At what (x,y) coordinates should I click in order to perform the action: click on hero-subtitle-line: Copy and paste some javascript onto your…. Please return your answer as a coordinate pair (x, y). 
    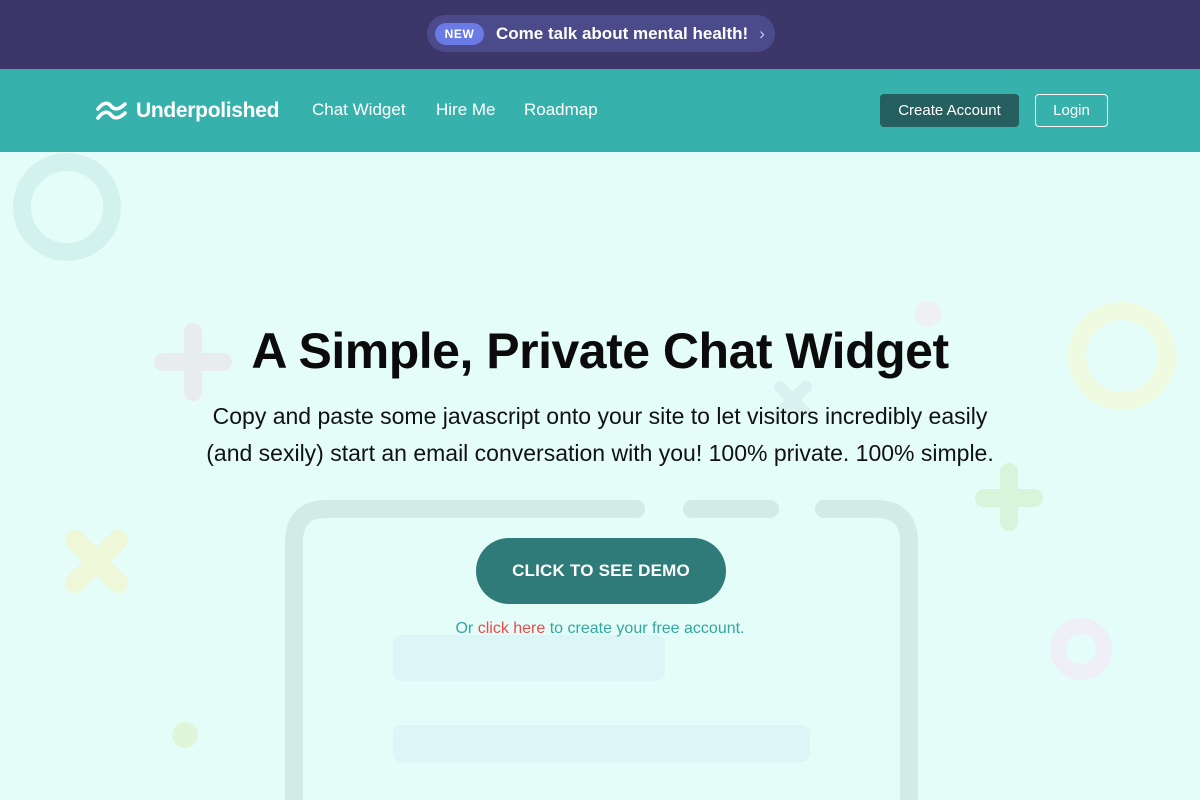
    Looking at the image, I should click on (600, 416).